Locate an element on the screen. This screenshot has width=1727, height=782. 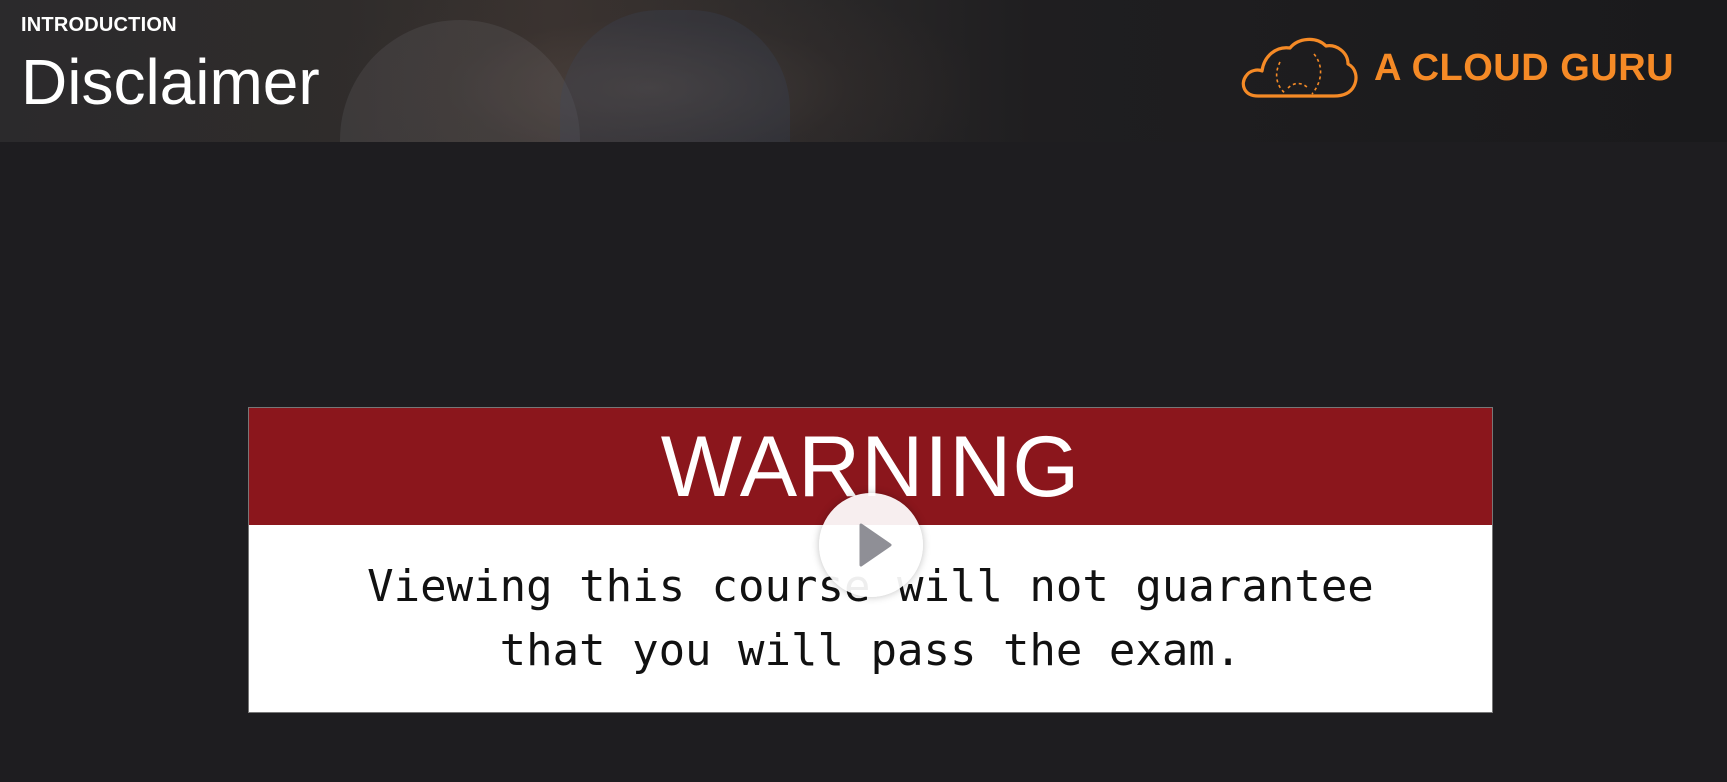
page-title: Disclaimer is located at coordinates (170, 82).